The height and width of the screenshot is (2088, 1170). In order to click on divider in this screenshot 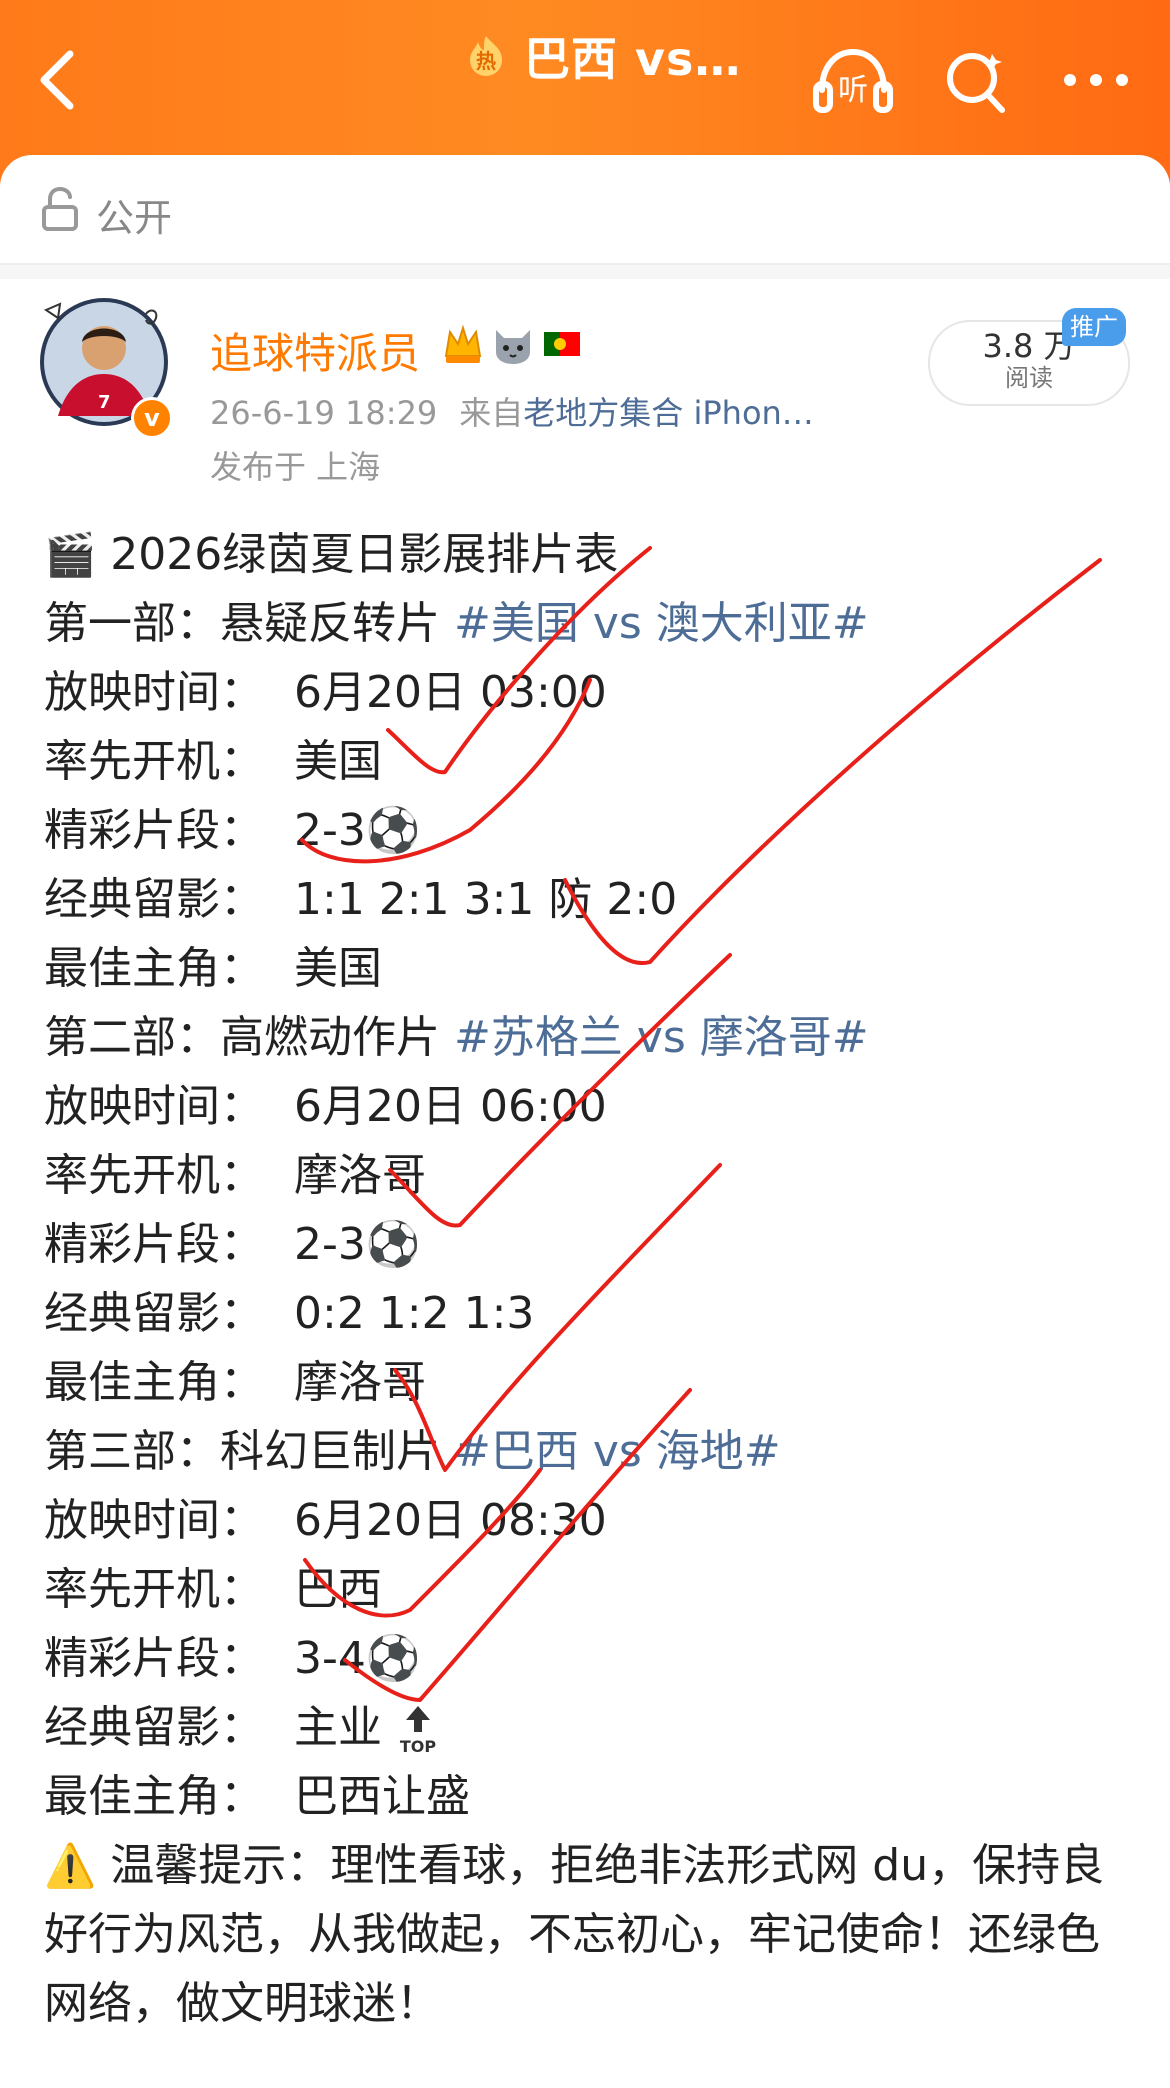, I will do `click(585, 272)`.